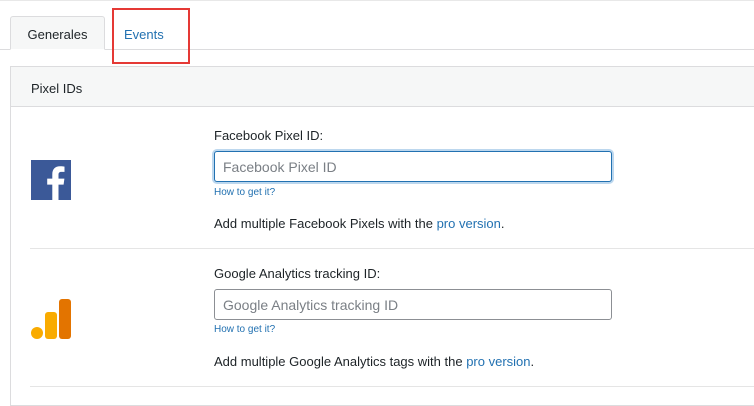 This screenshot has width=754, height=406. I want to click on facebook-note-suffix: ., so click(502, 223).